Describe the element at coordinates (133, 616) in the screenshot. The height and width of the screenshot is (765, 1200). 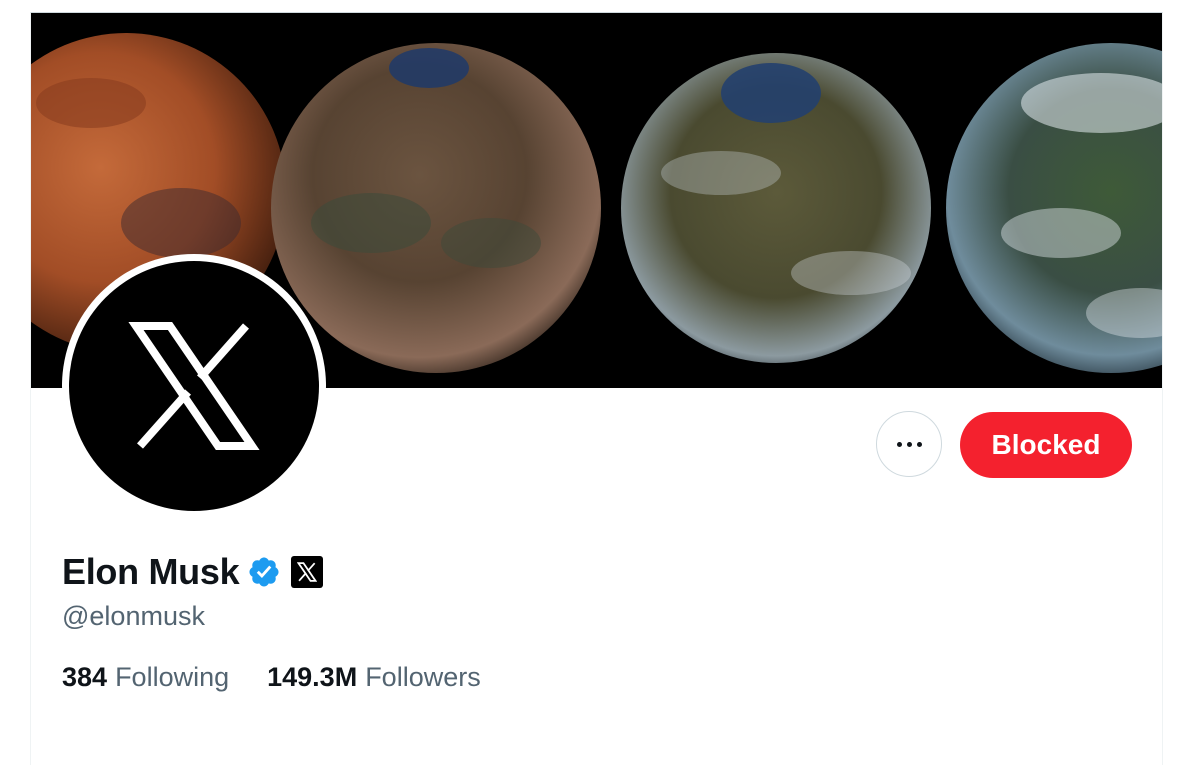
I see `profile-handle: @elonmusk` at that location.